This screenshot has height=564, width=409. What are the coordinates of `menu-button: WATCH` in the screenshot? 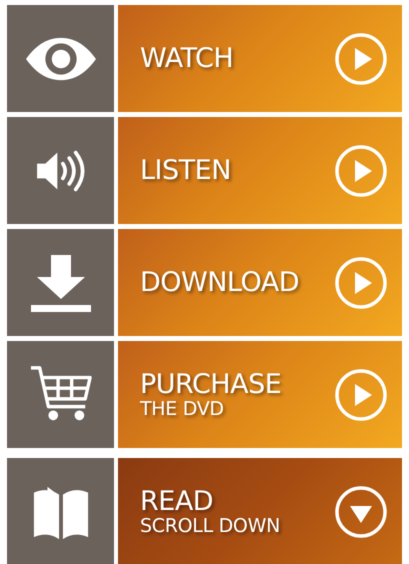 It's located at (260, 58).